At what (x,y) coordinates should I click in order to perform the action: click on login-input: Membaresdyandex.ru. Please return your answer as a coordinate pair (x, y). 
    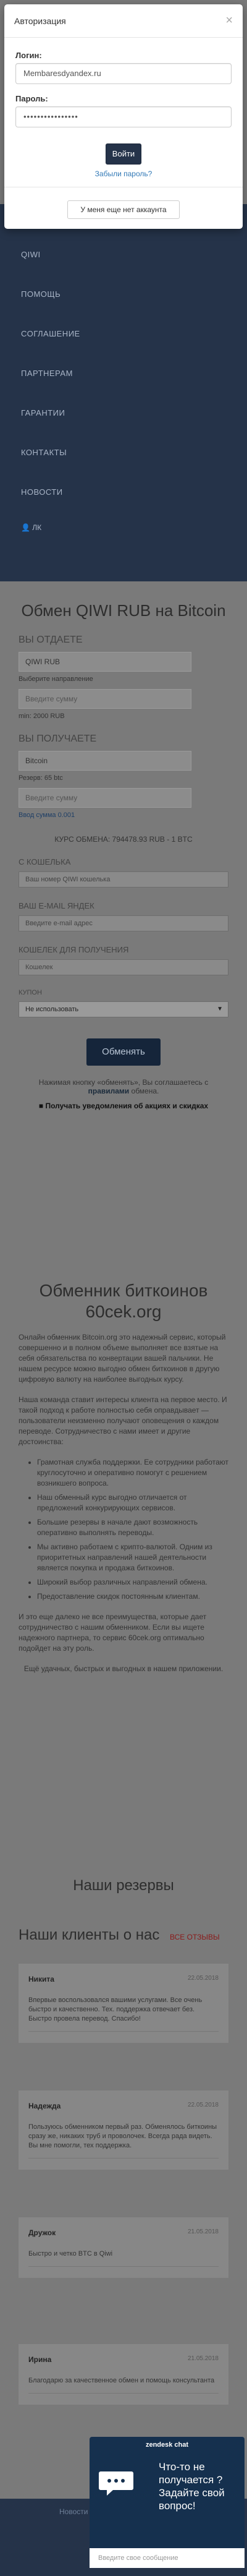
    Looking at the image, I should click on (124, 74).